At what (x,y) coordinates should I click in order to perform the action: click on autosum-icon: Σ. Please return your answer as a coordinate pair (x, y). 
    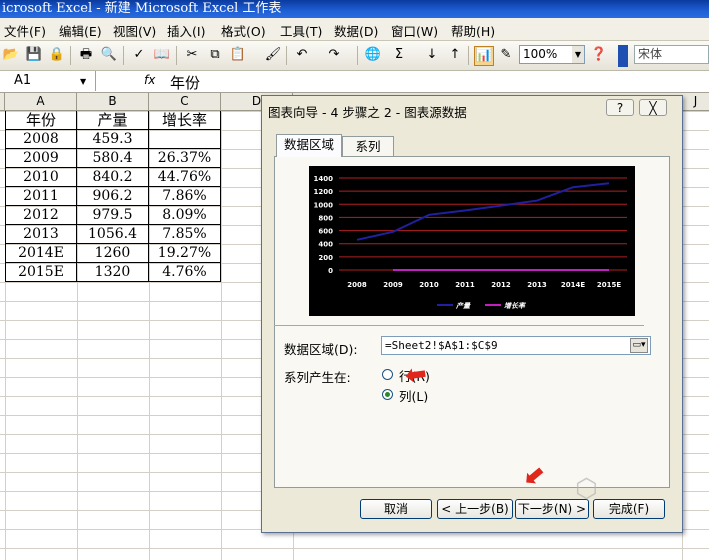
    Looking at the image, I should click on (399, 55).